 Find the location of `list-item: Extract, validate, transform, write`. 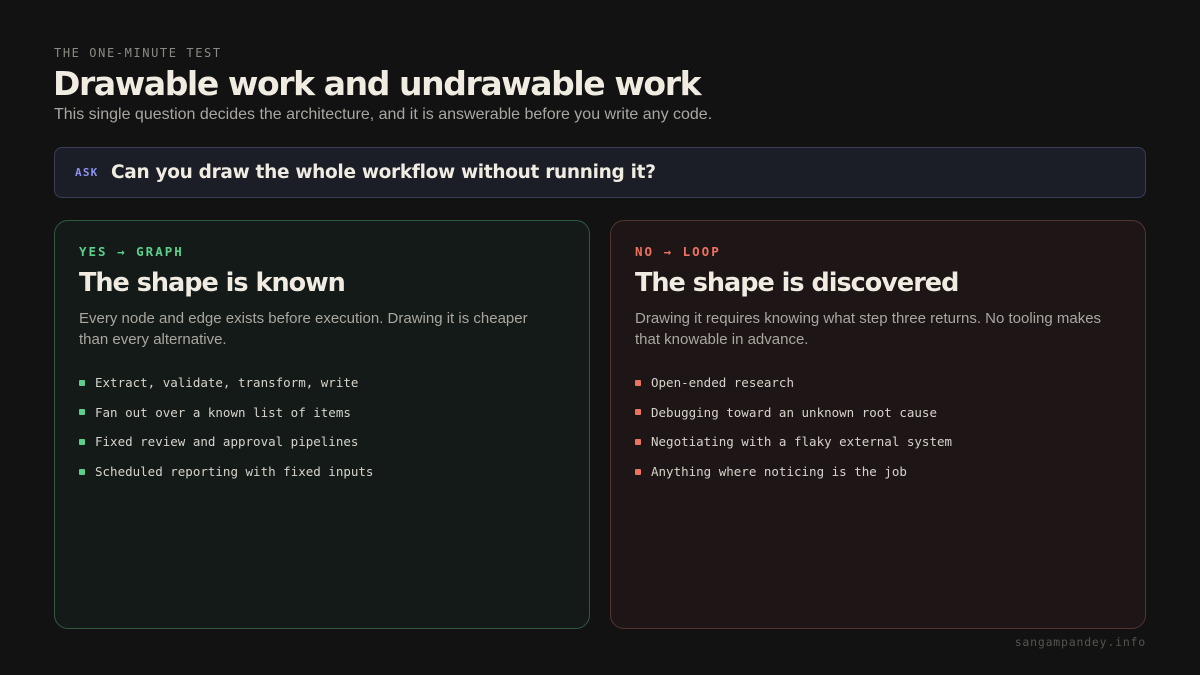

list-item: Extract, validate, transform, write is located at coordinates (322, 383).